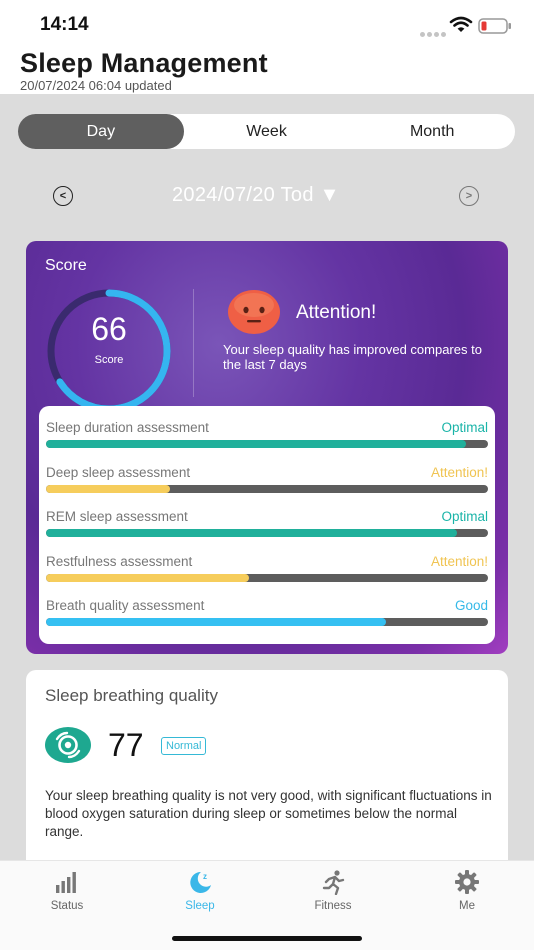  I want to click on updated-timestamp: 20/07/2024 06:04 updated, so click(96, 85).